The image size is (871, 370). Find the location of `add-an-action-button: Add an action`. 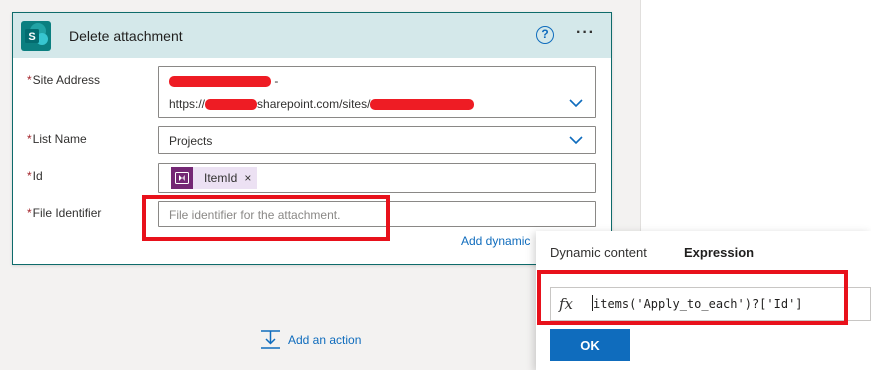

add-an-action-button: Add an action is located at coordinates (310, 339).